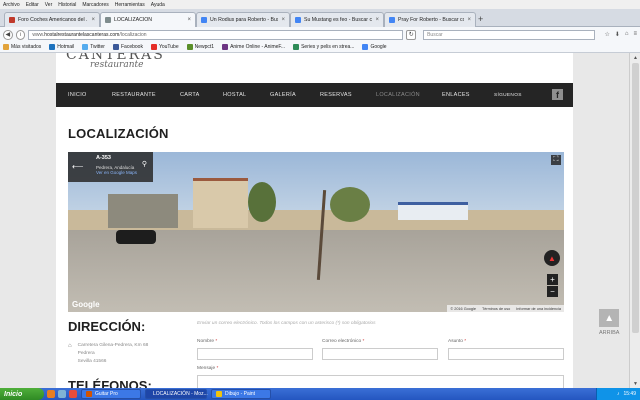  Describe the element at coordinates (635, 383) in the screenshot. I see `scroll-down-icon: ▼` at that location.